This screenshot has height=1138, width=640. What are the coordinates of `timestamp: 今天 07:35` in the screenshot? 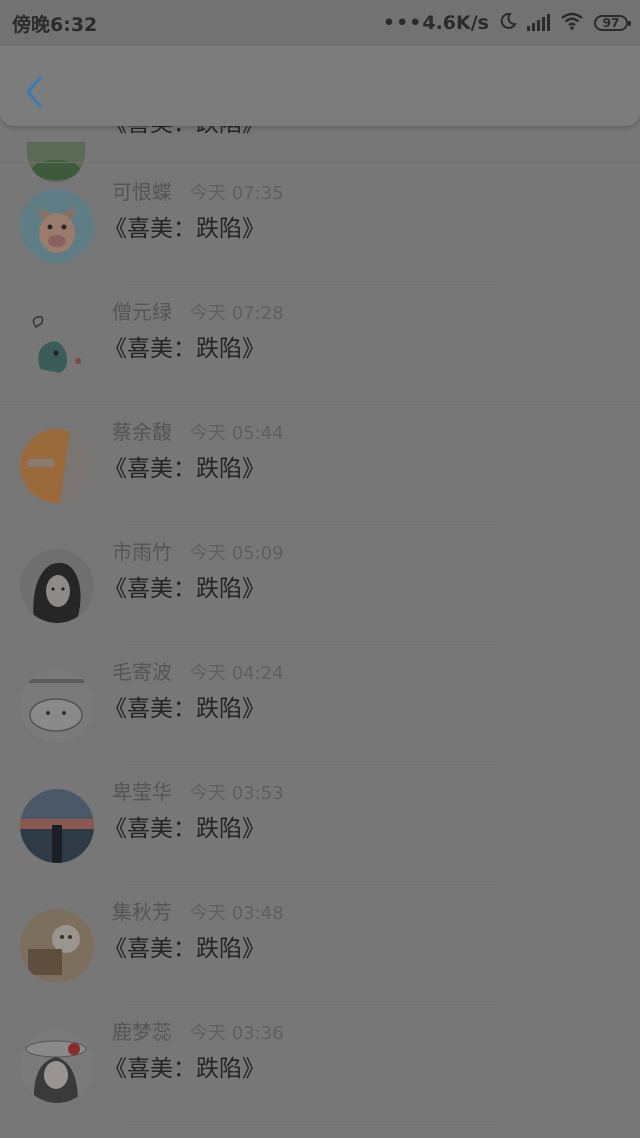 It's located at (237, 193).